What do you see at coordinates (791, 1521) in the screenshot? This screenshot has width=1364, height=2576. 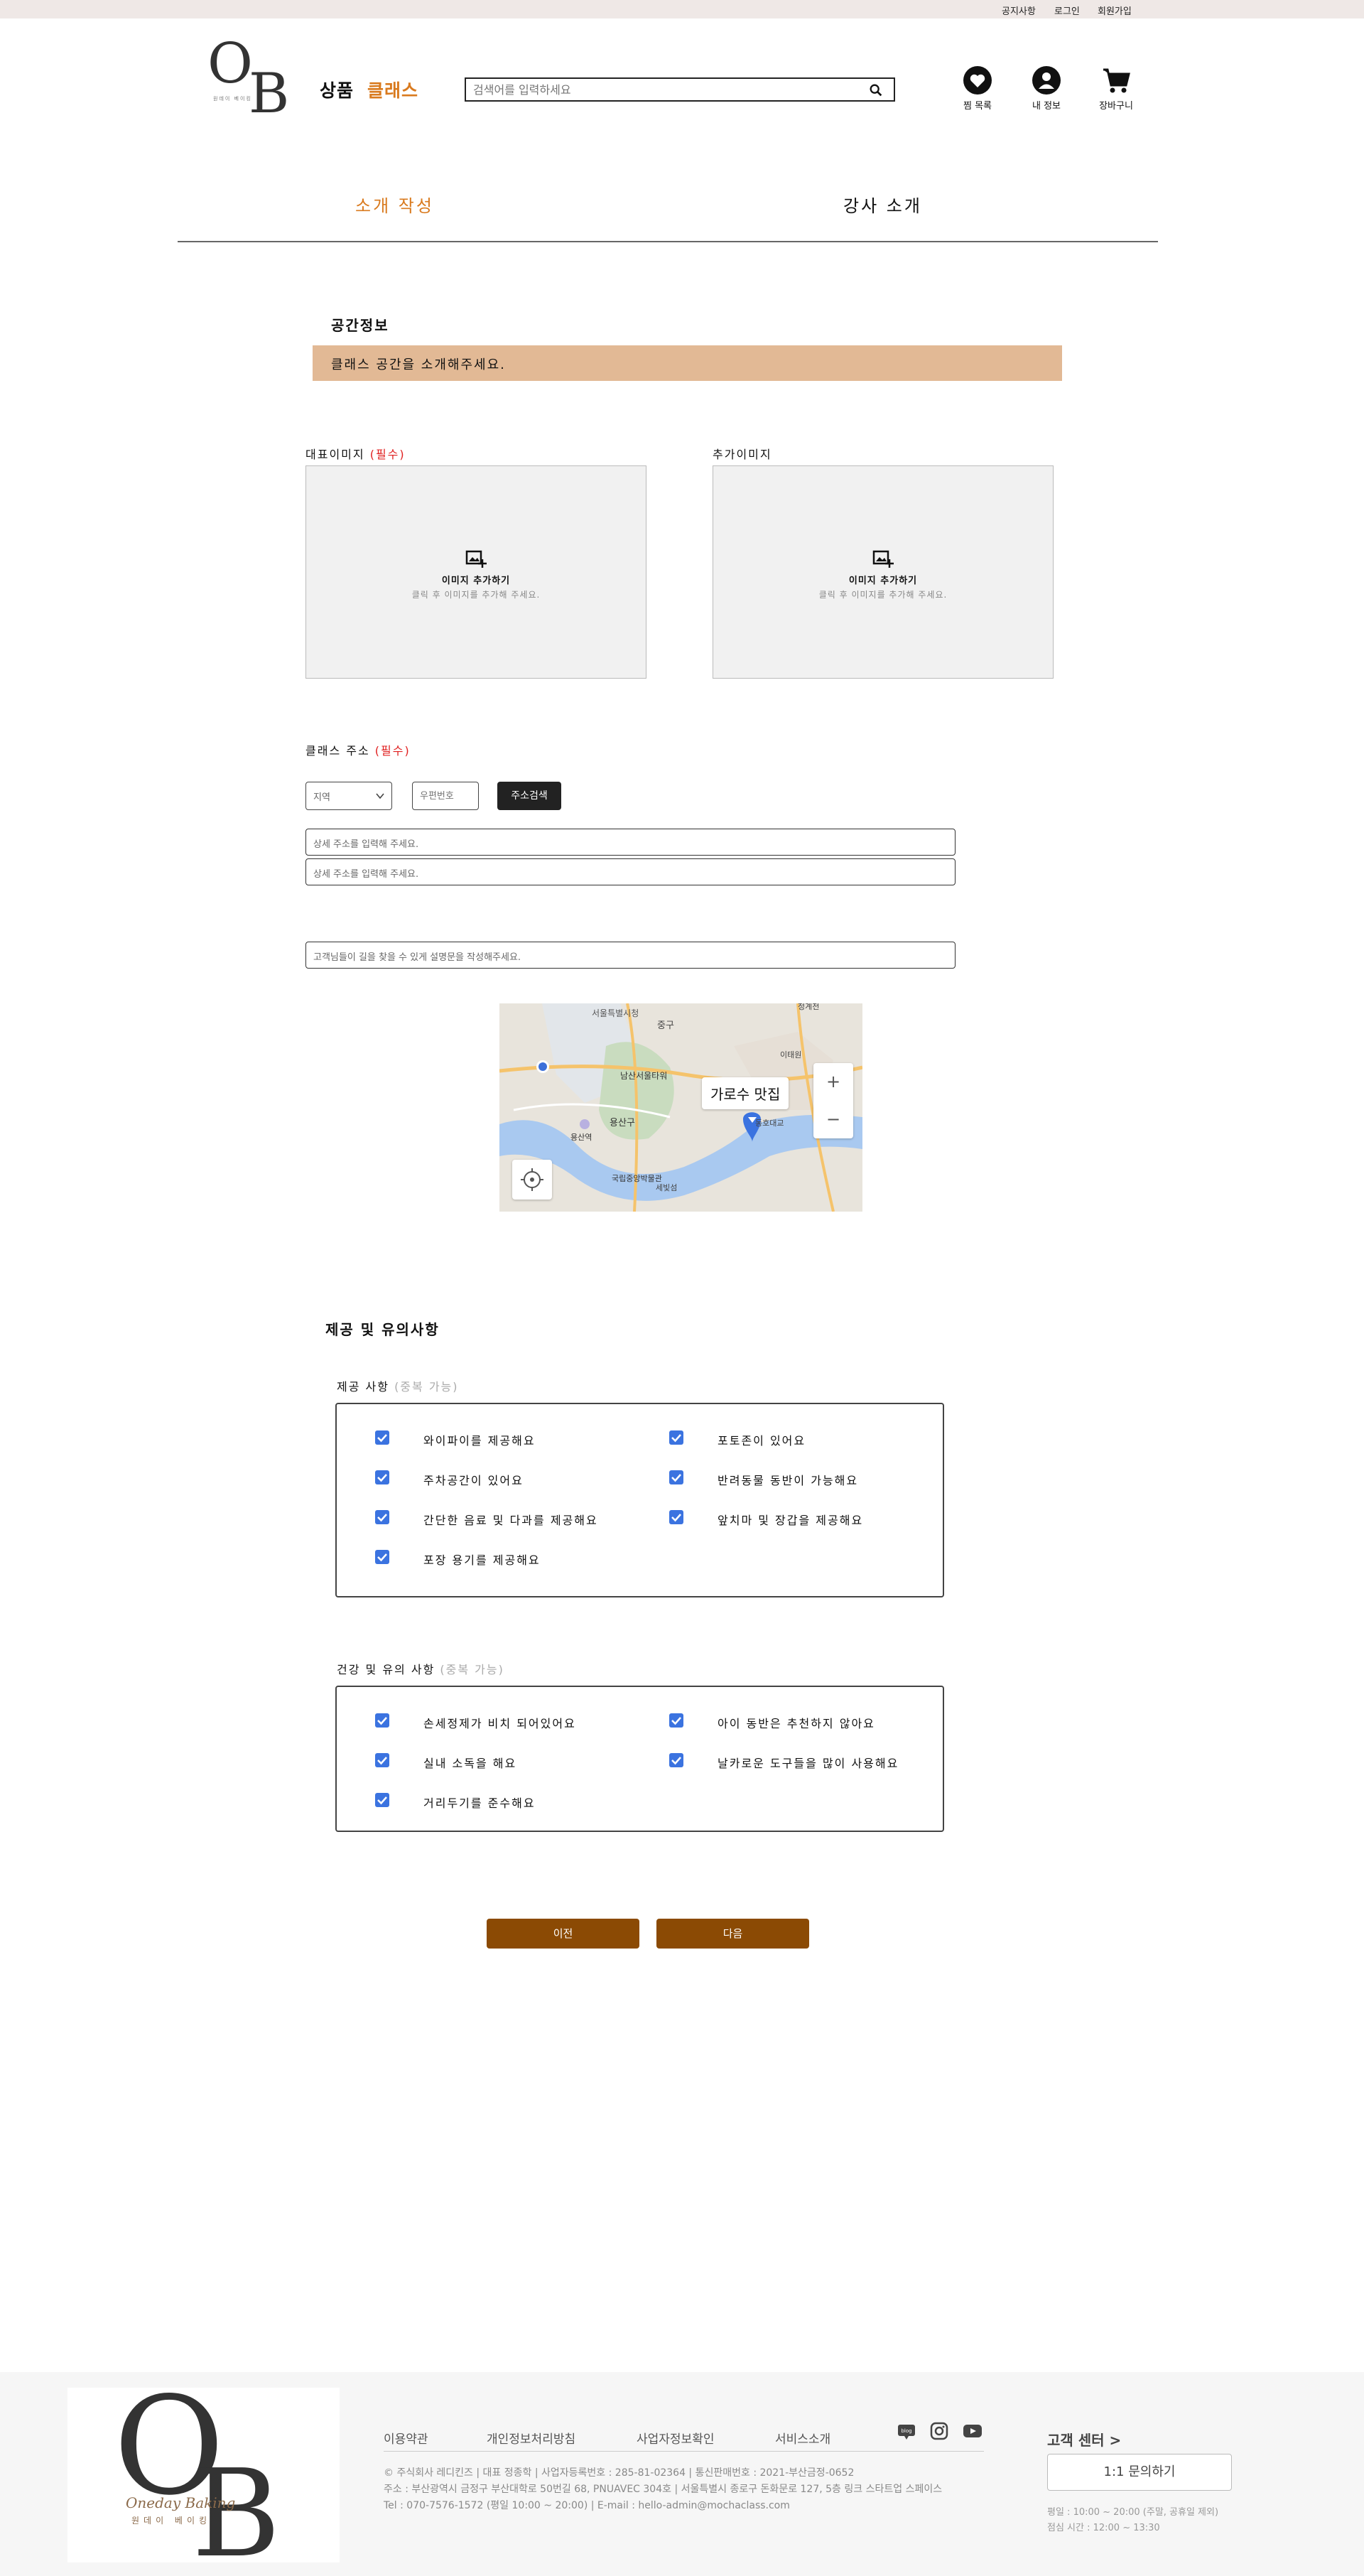 I see `offer-text: 앞치마 및 장갑을 제공해요` at bounding box center [791, 1521].